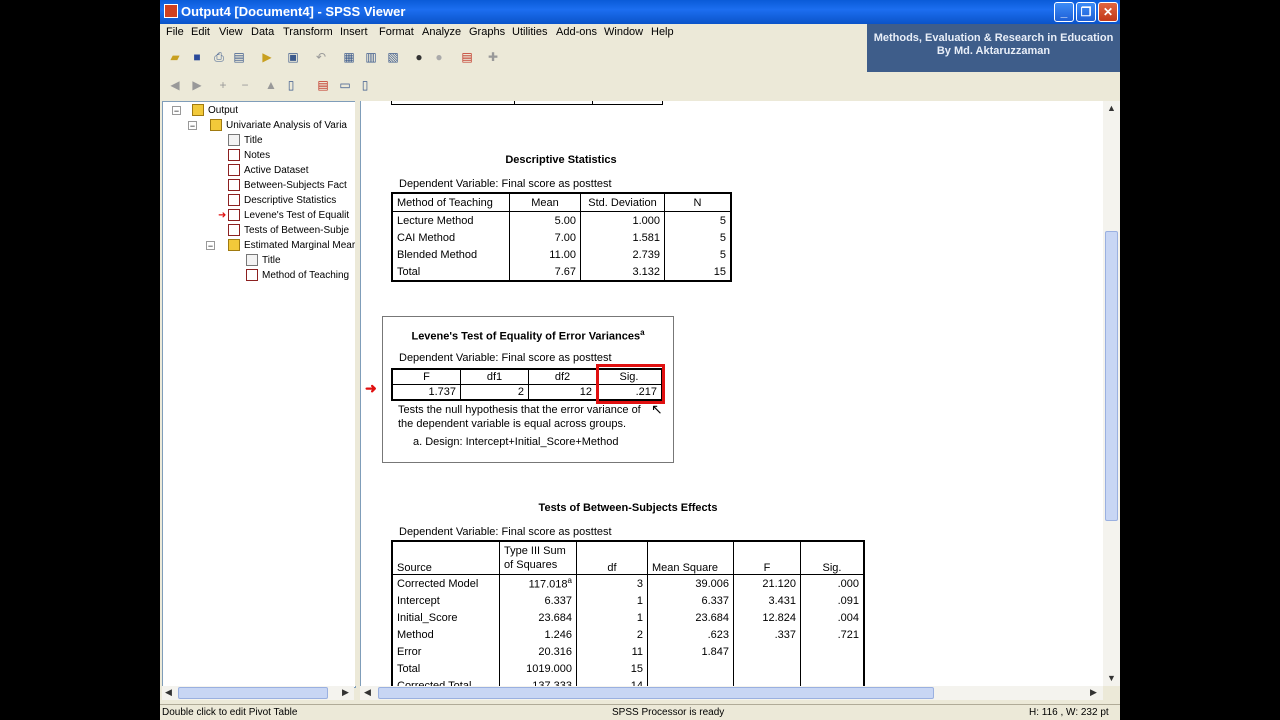 This screenshot has width=1280, height=720. Describe the element at coordinates (1111, 678) in the screenshot. I see `scroll-down-icon: ▼` at that location.